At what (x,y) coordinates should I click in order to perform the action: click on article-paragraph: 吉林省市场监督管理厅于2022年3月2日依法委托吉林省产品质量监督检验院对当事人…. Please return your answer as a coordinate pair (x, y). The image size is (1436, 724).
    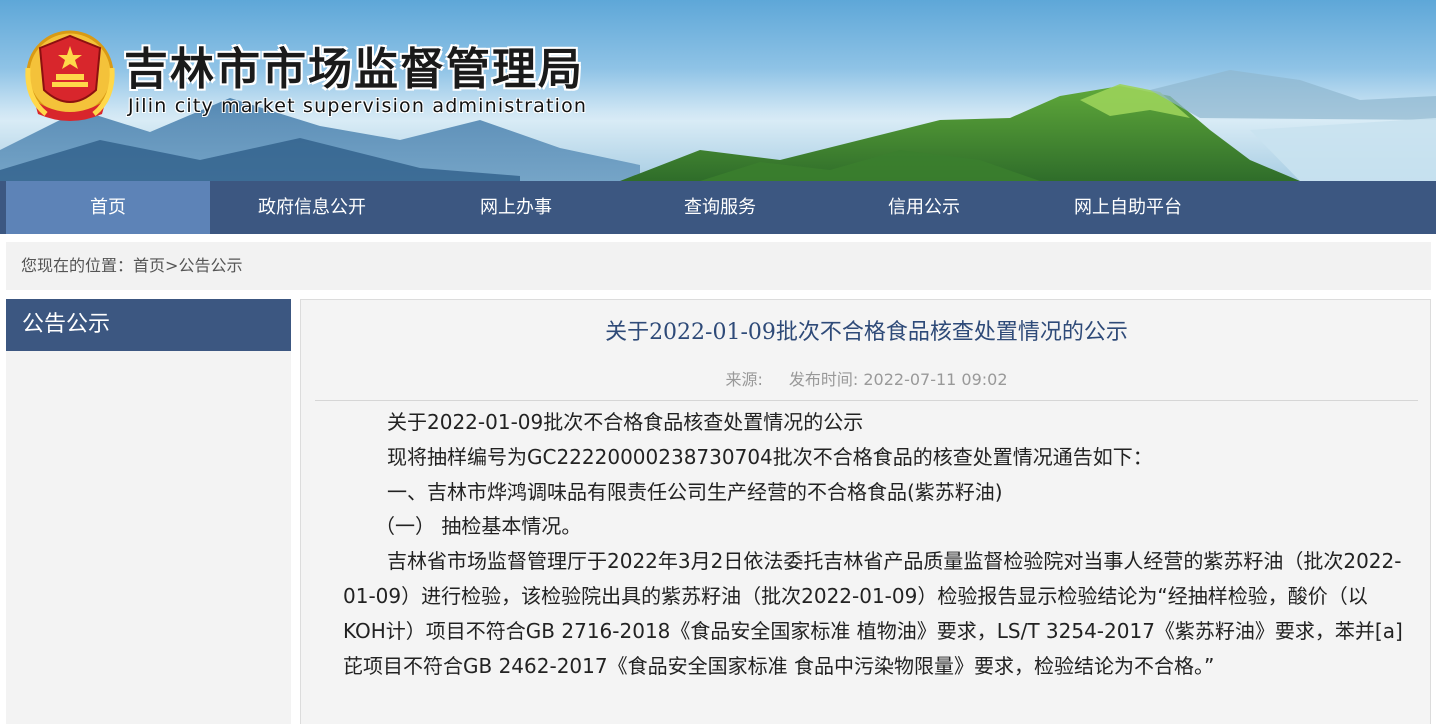
    Looking at the image, I should click on (873, 613).